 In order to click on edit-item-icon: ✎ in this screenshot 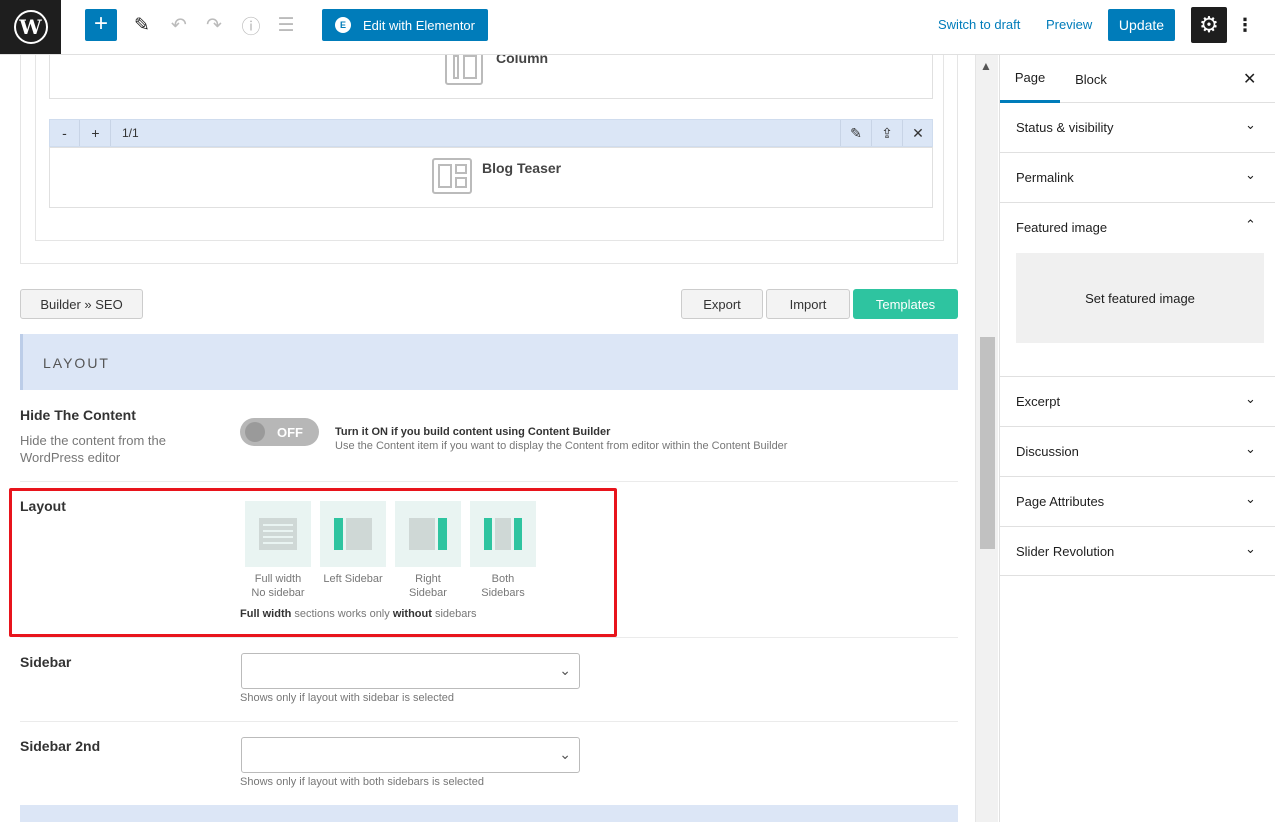, I will do `click(855, 133)`.